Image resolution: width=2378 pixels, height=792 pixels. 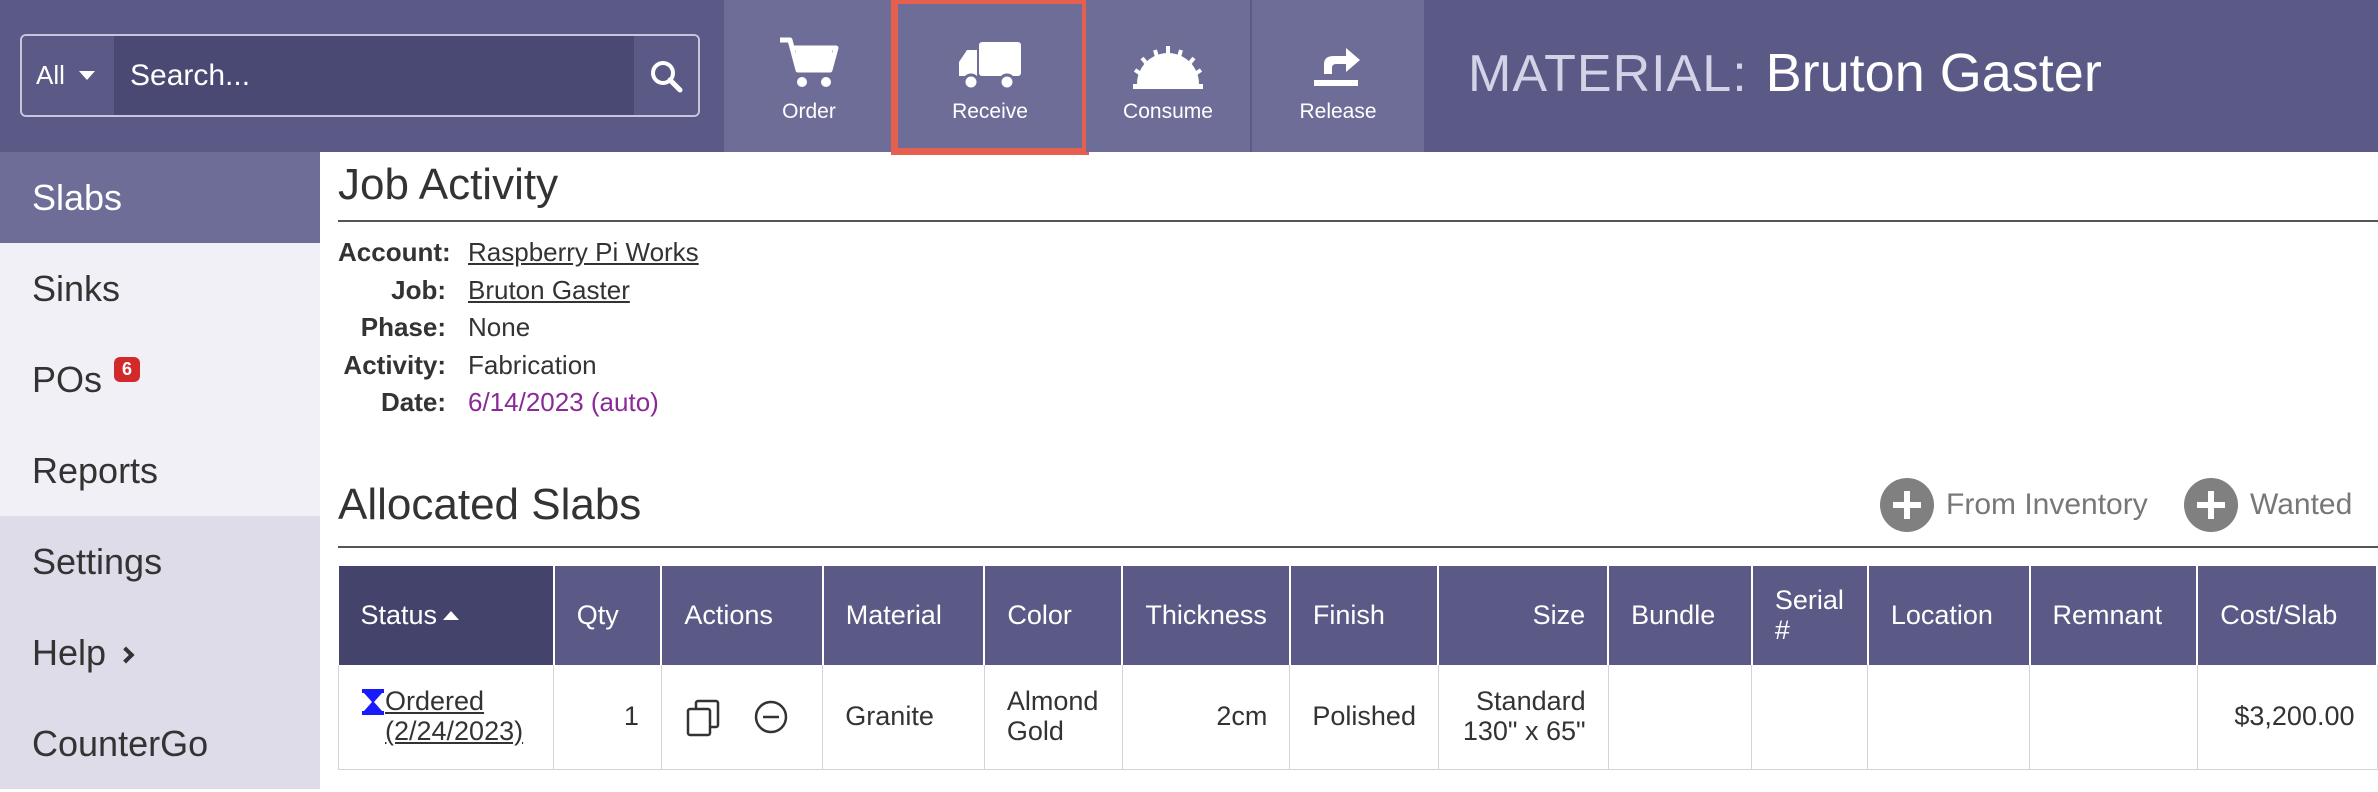 I want to click on consume-button: Consume, so click(x=1168, y=76).